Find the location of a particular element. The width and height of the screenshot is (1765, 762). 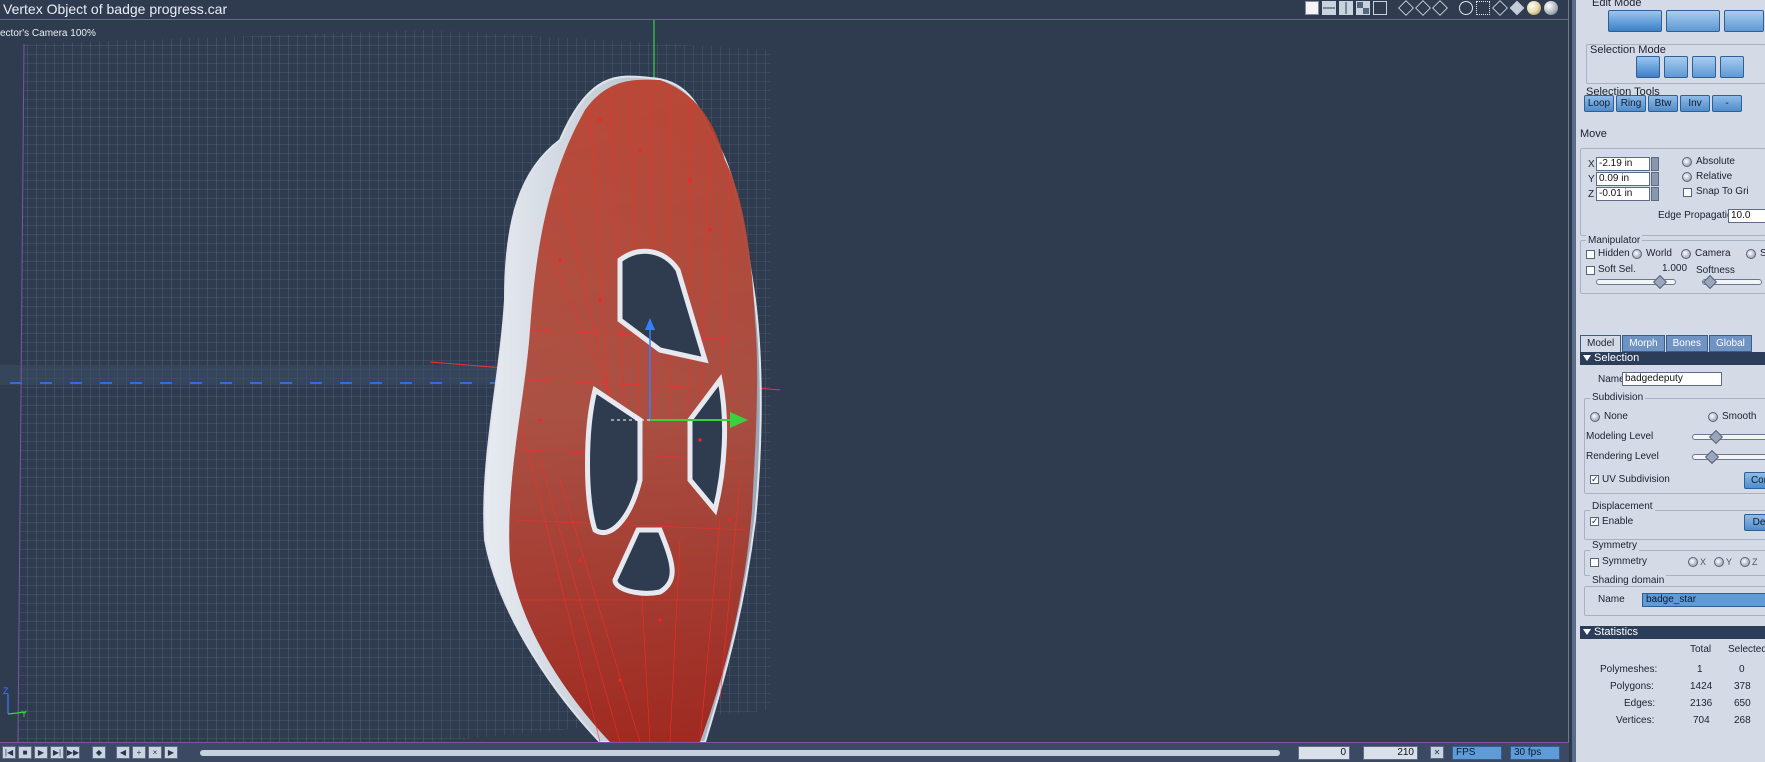

symmetry-y-label: Y is located at coordinates (1729, 562).